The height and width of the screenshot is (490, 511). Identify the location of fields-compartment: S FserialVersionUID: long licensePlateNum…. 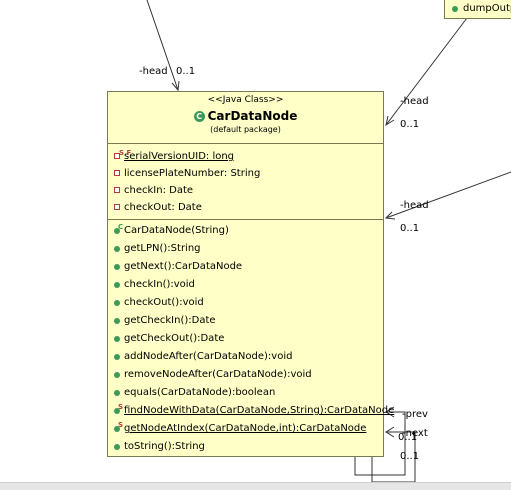
(245, 182).